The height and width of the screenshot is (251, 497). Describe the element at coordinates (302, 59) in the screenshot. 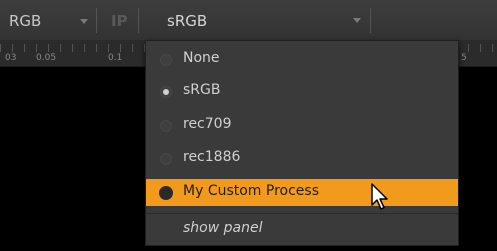

I see `menu-item-none: None` at that location.